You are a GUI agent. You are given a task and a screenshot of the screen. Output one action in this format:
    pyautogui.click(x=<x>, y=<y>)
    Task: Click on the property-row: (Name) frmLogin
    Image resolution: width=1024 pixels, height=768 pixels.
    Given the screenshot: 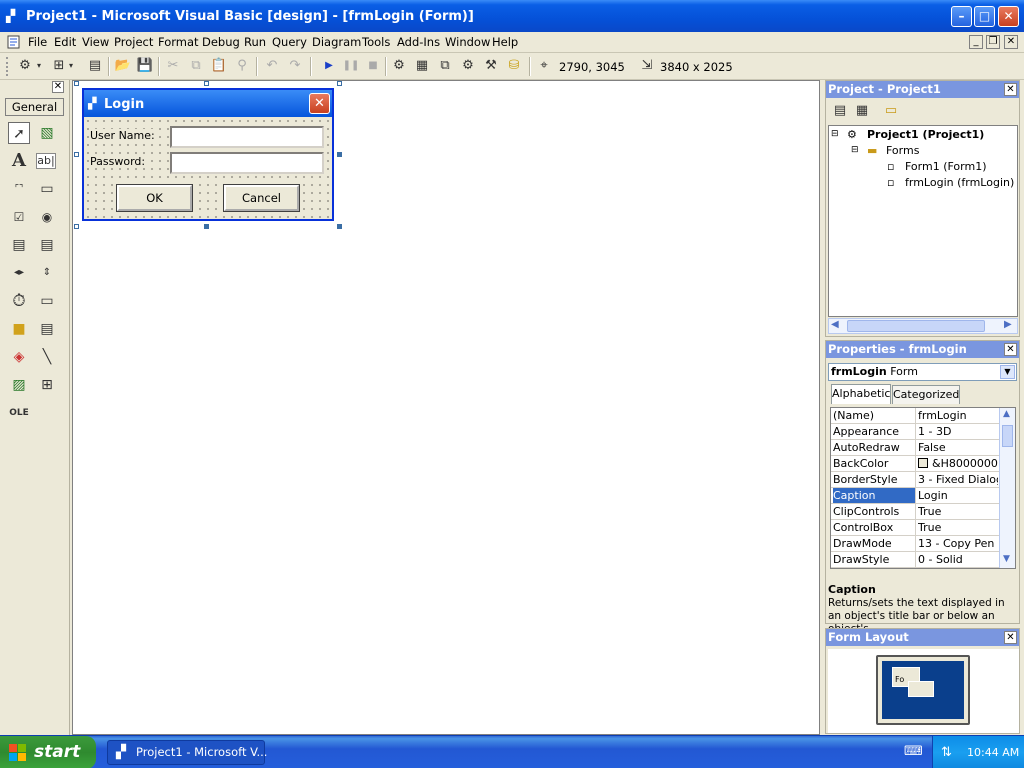 What is the action you would take?
    pyautogui.click(x=915, y=416)
    